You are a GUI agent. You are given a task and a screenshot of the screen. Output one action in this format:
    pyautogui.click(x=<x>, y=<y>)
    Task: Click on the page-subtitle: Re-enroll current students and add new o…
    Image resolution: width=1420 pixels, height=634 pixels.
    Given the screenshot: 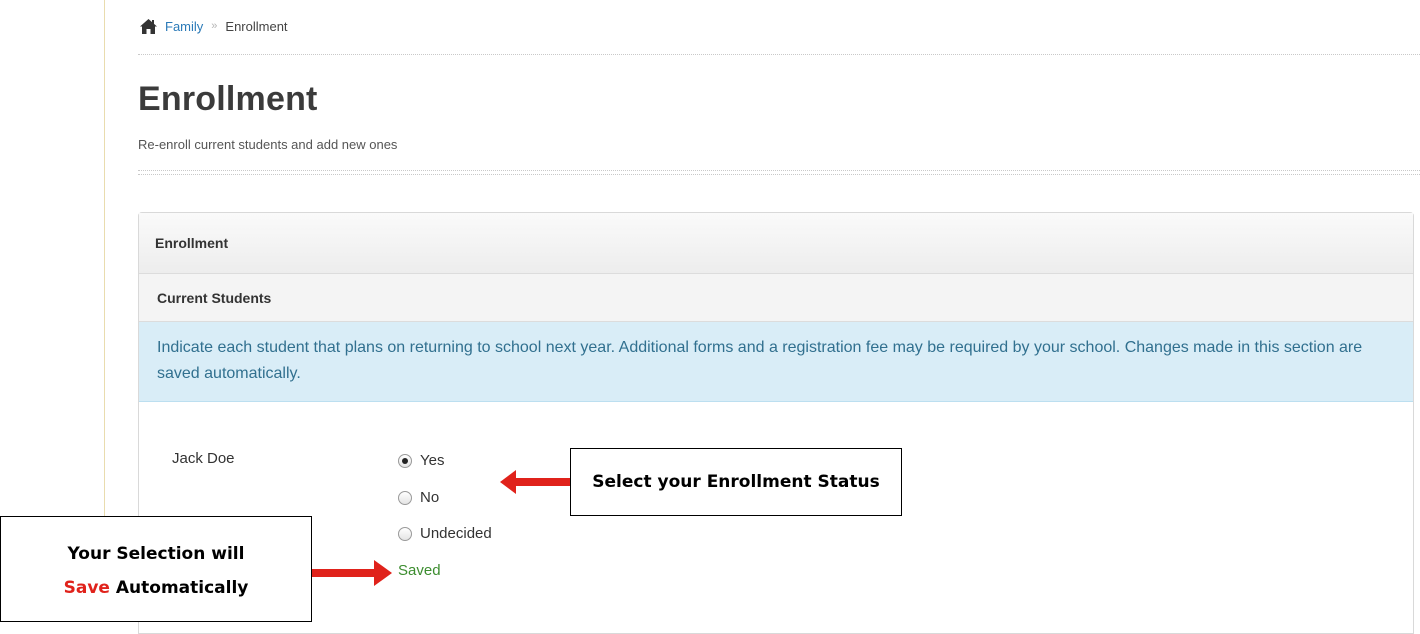 What is the action you would take?
    pyautogui.click(x=268, y=144)
    